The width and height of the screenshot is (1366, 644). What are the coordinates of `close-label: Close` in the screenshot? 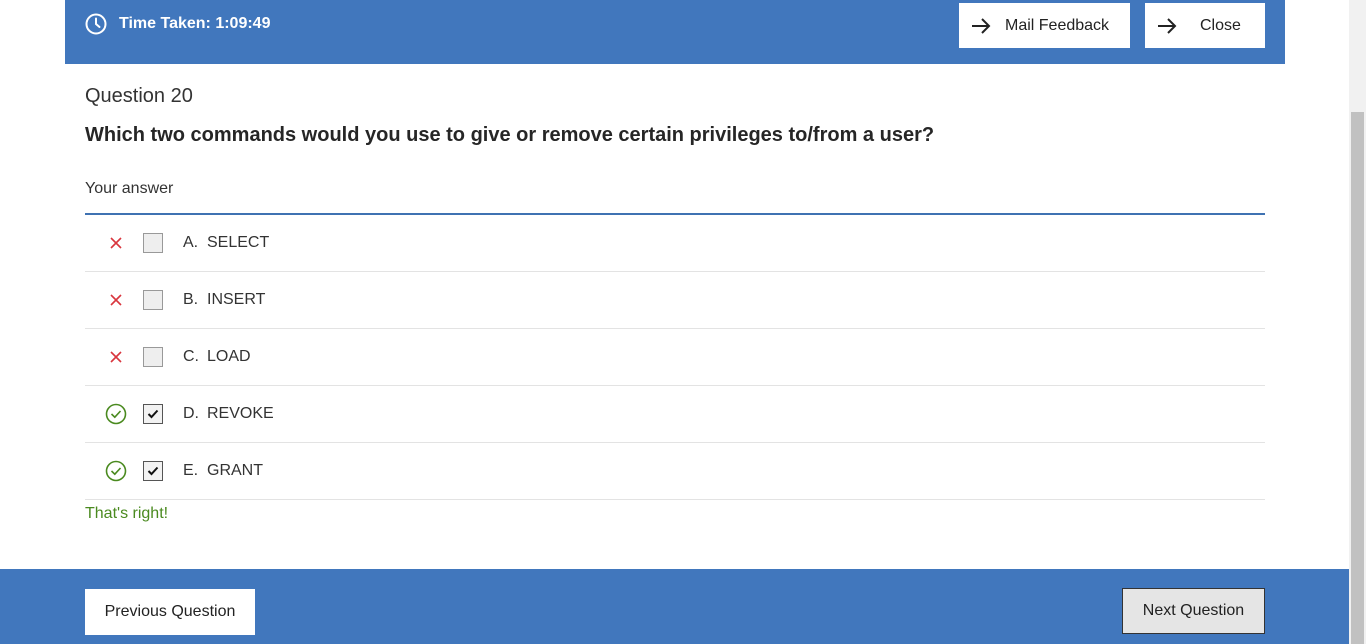 It's located at (1220, 25).